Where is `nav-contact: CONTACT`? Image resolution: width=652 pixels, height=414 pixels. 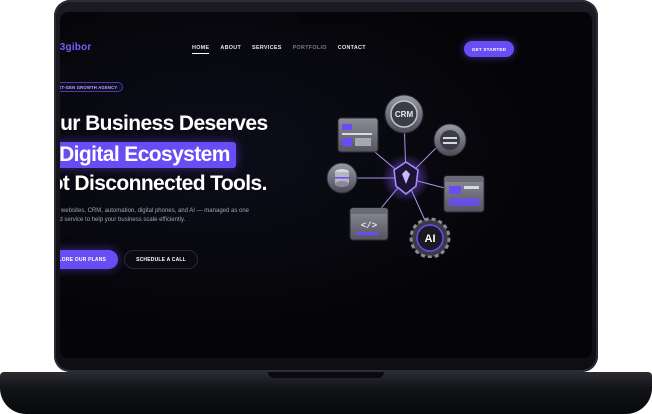
nav-contact: CONTACT is located at coordinates (352, 49).